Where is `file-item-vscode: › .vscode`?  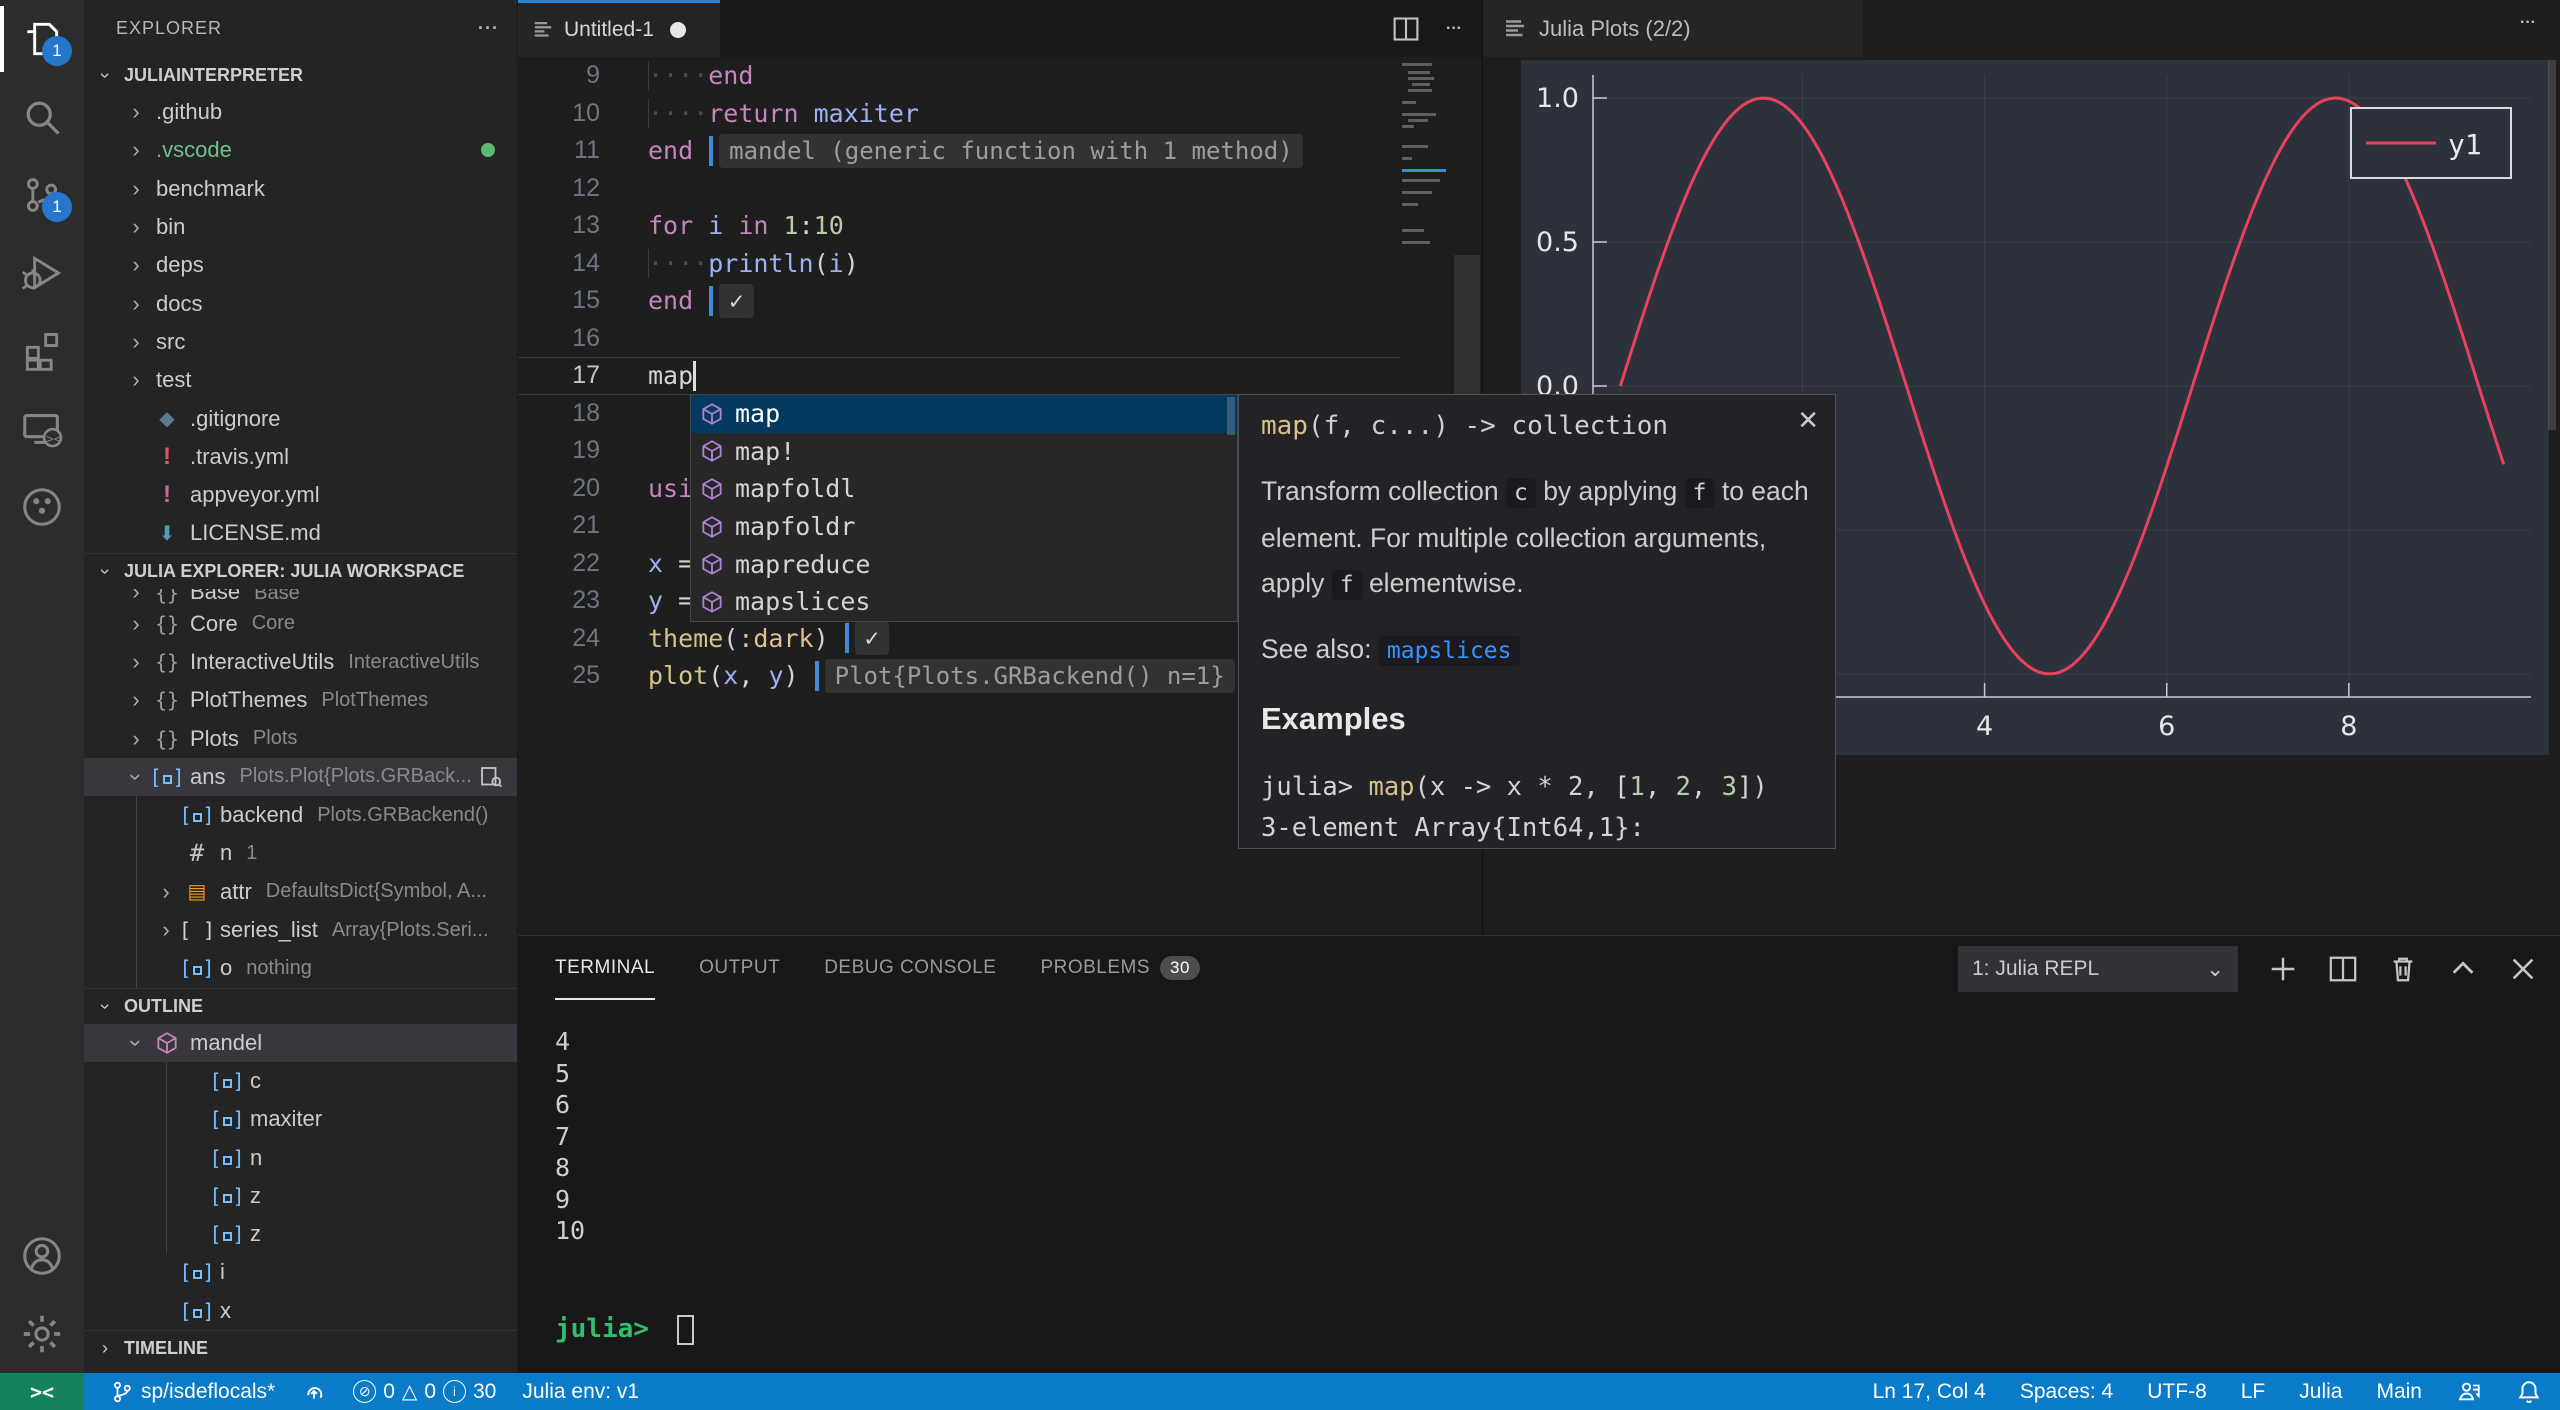 file-item-vscode: › .vscode is located at coordinates (300, 150).